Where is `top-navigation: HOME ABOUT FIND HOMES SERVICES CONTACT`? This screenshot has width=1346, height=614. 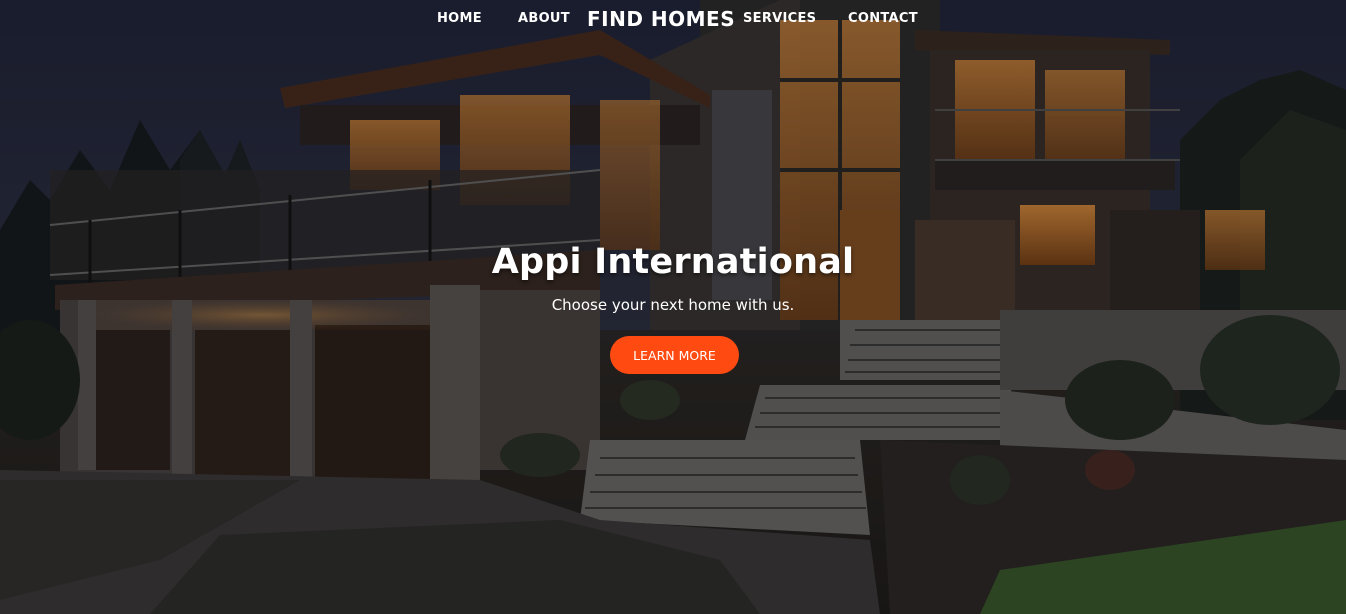 top-navigation: HOME ABOUT FIND HOMES SERVICES CONTACT is located at coordinates (673, 19).